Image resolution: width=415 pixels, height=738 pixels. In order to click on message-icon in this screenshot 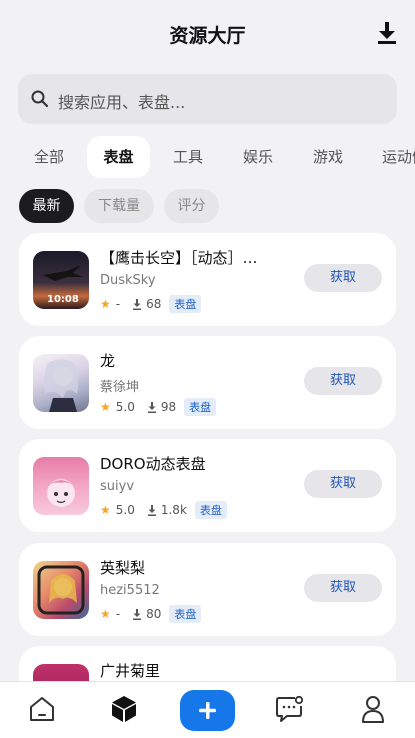, I will do `click(289, 709)`.